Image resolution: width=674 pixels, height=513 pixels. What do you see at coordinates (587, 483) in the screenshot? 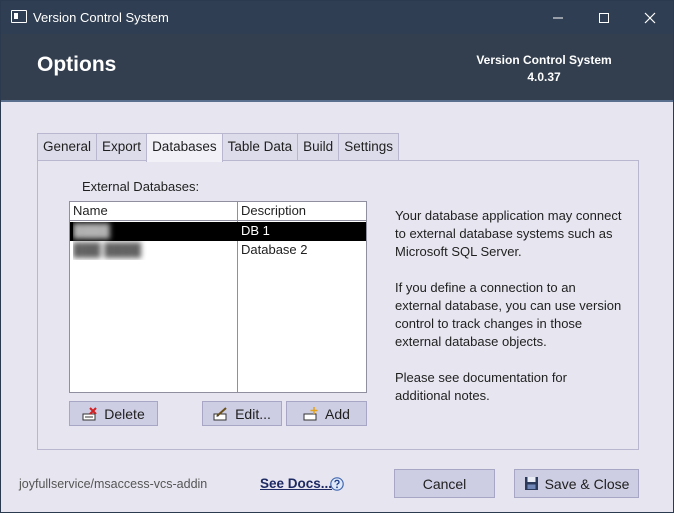
I see `save-close-button-label: Save & Close` at bounding box center [587, 483].